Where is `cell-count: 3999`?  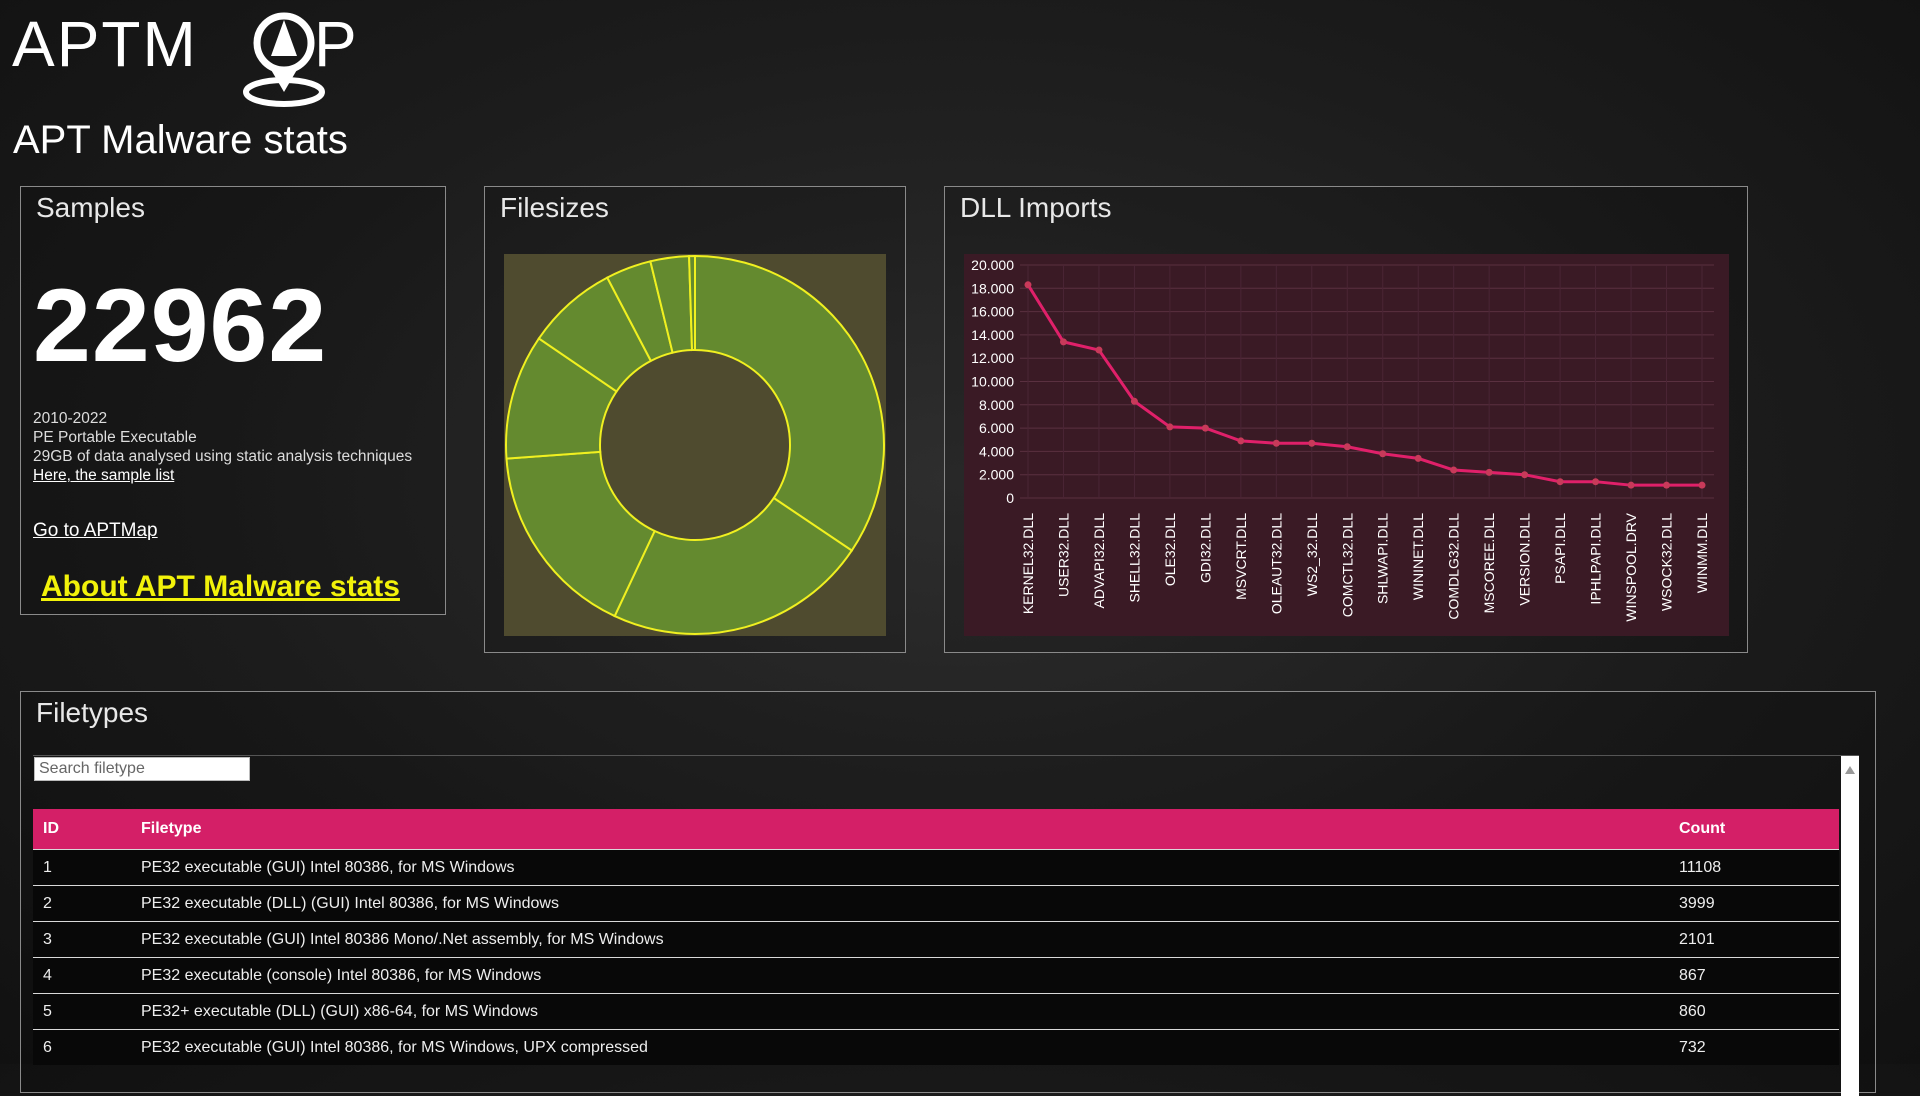
cell-count: 3999 is located at coordinates (1754, 903).